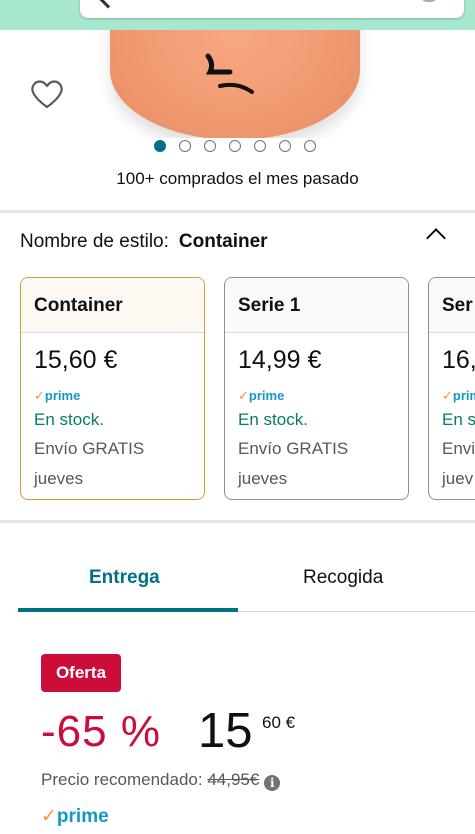 Image resolution: width=475 pixels, height=834 pixels. Describe the element at coordinates (223, 241) in the screenshot. I see `style-value: Container` at that location.